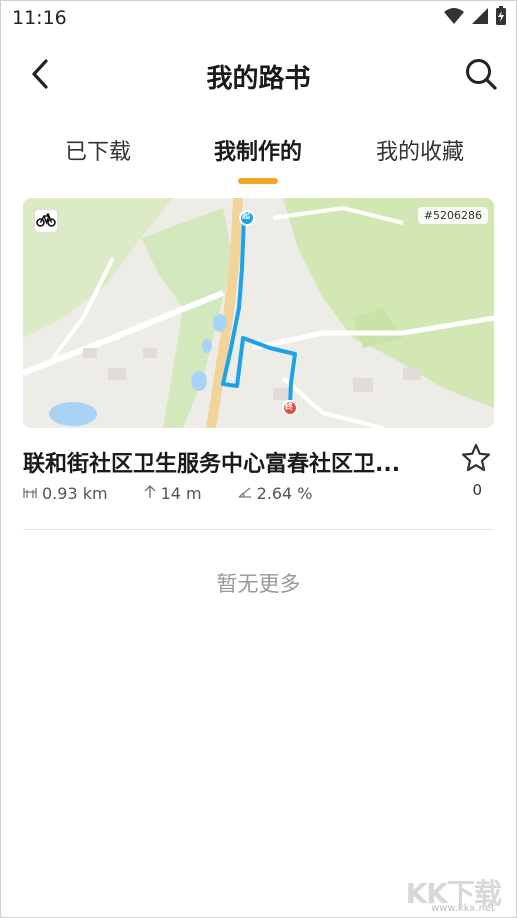  Describe the element at coordinates (463, 908) in the screenshot. I see `watermark-url: www.kkx.net` at that location.